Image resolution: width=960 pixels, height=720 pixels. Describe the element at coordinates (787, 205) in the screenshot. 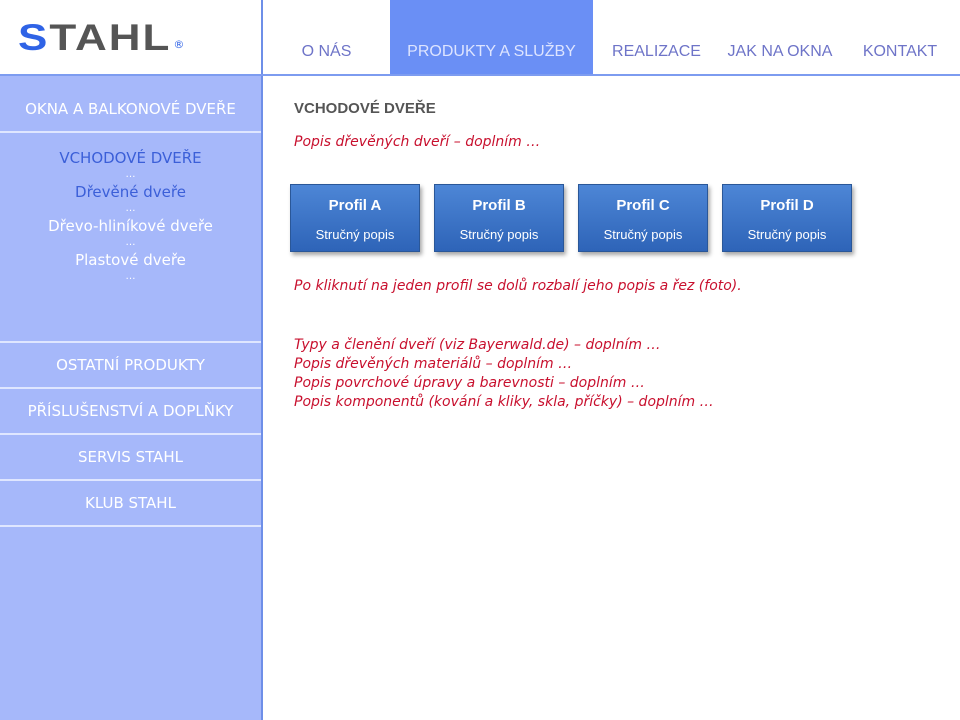

I see `profile-name: Profil D` at that location.